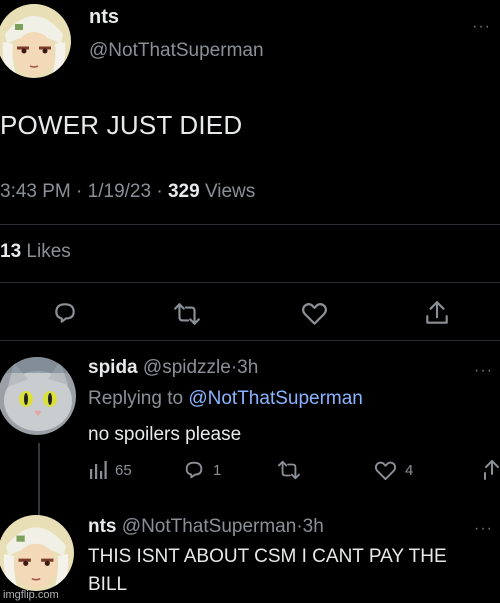  Describe the element at coordinates (110, 470) in the screenshot. I see `views-button: 65` at that location.